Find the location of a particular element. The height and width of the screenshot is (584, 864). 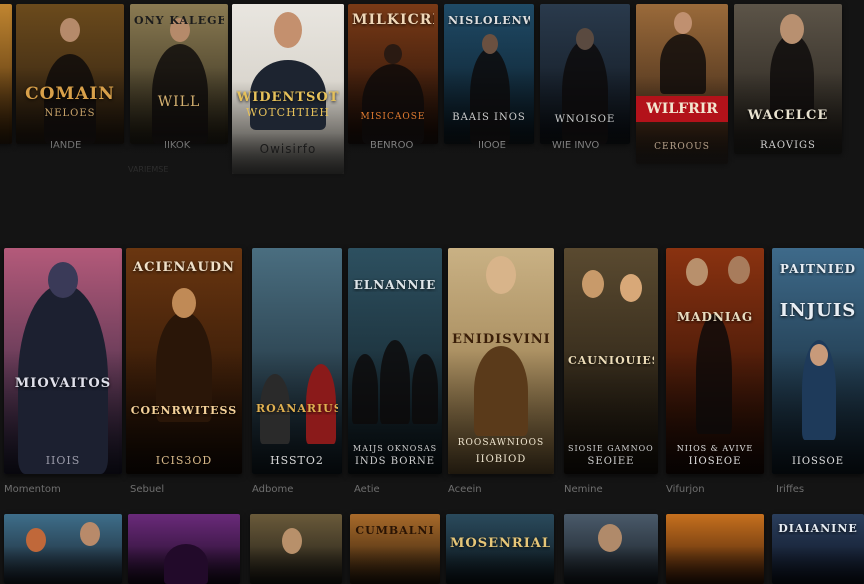

poster-card: MOSENRIAL is located at coordinates (500, 549).